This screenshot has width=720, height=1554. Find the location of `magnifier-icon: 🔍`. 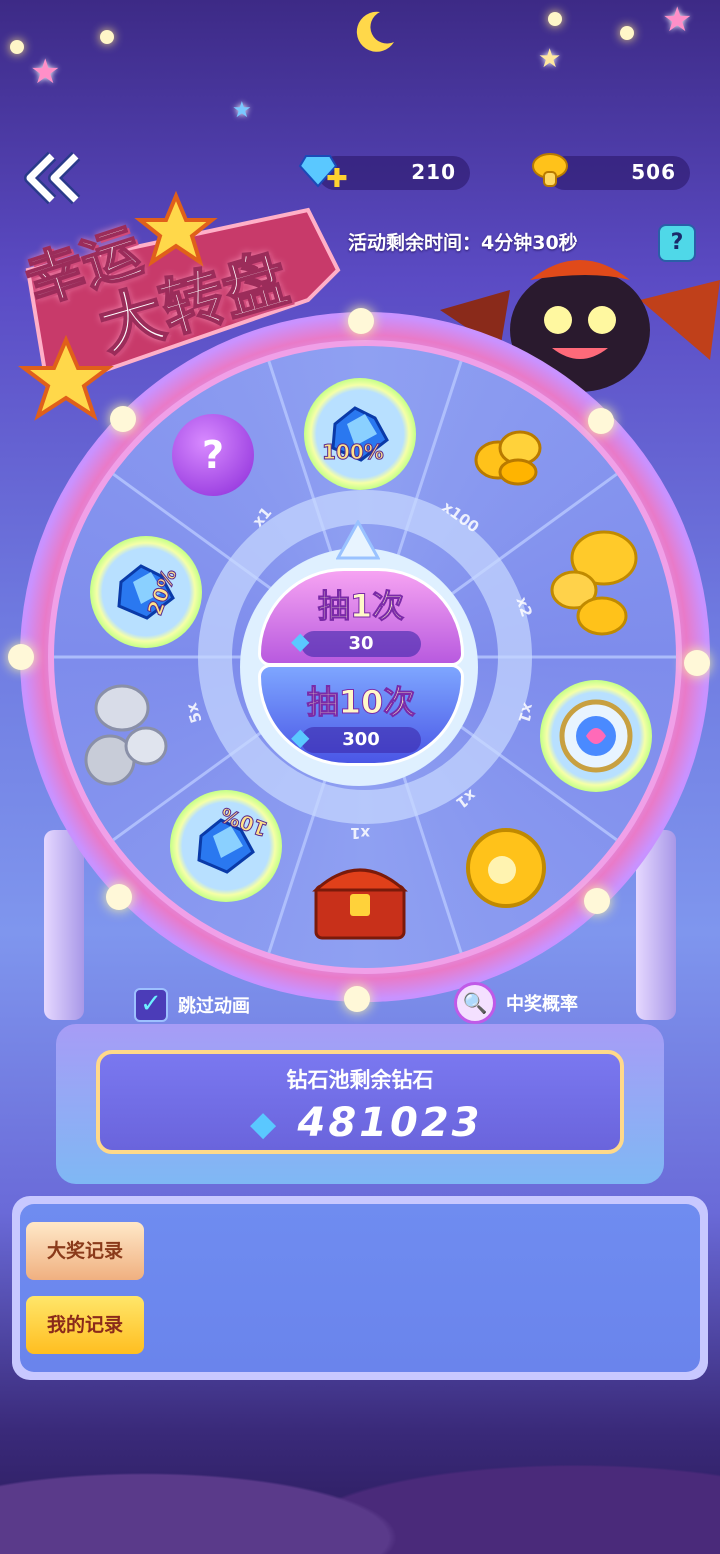

magnifier-icon: 🔍 is located at coordinates (475, 1003).